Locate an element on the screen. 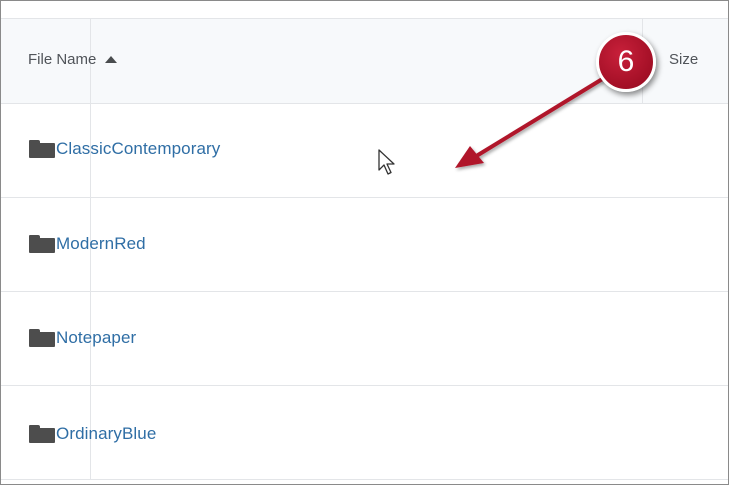  mouse-pointer-icon is located at coordinates (386, 162).